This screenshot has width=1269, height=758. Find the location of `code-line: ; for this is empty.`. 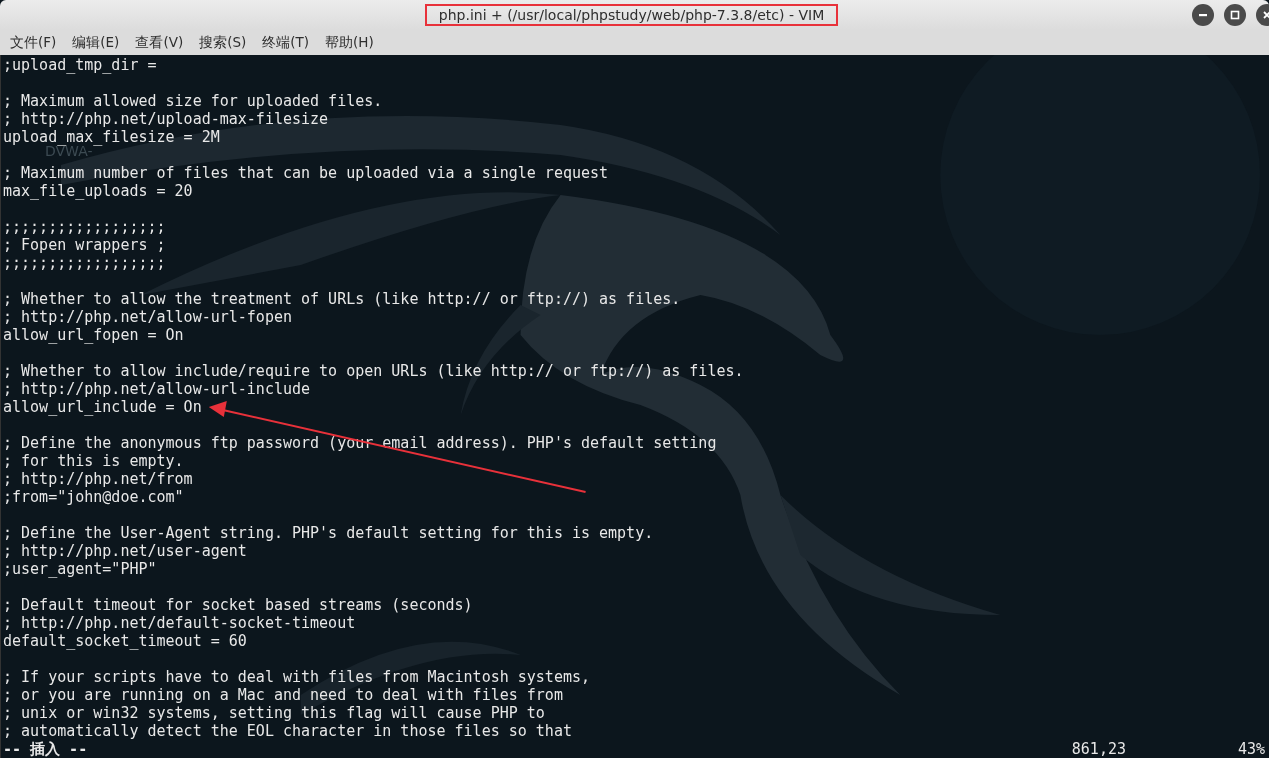

code-line: ; for this is empty. is located at coordinates (93, 461).